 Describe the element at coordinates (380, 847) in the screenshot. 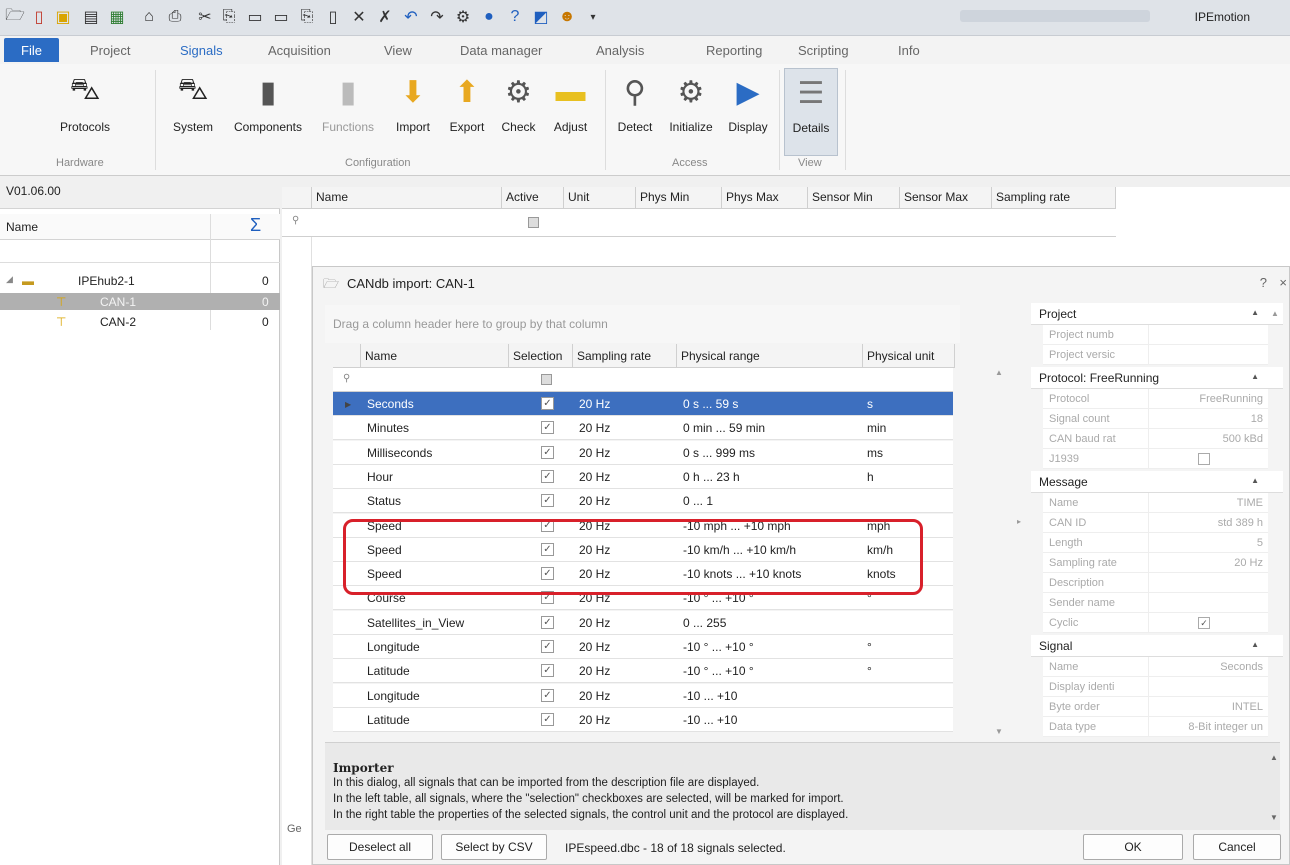

I see `deselect-all-button: Deselect all` at that location.